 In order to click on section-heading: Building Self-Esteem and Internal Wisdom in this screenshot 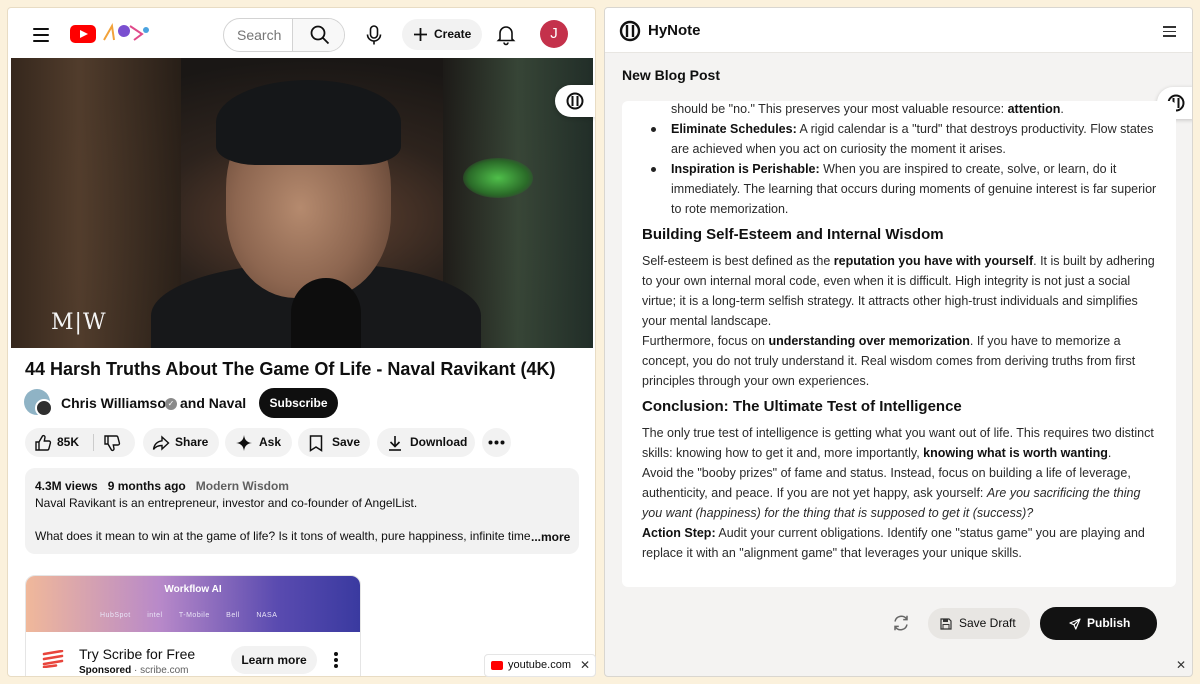, I will do `click(793, 234)`.